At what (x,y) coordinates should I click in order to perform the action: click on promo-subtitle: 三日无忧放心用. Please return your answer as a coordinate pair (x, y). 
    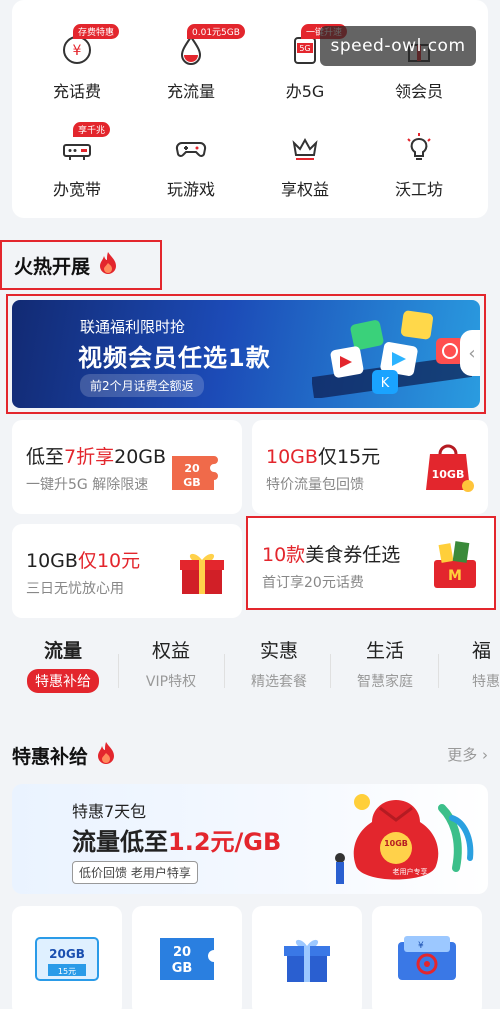
    Looking at the image, I should click on (75, 589).